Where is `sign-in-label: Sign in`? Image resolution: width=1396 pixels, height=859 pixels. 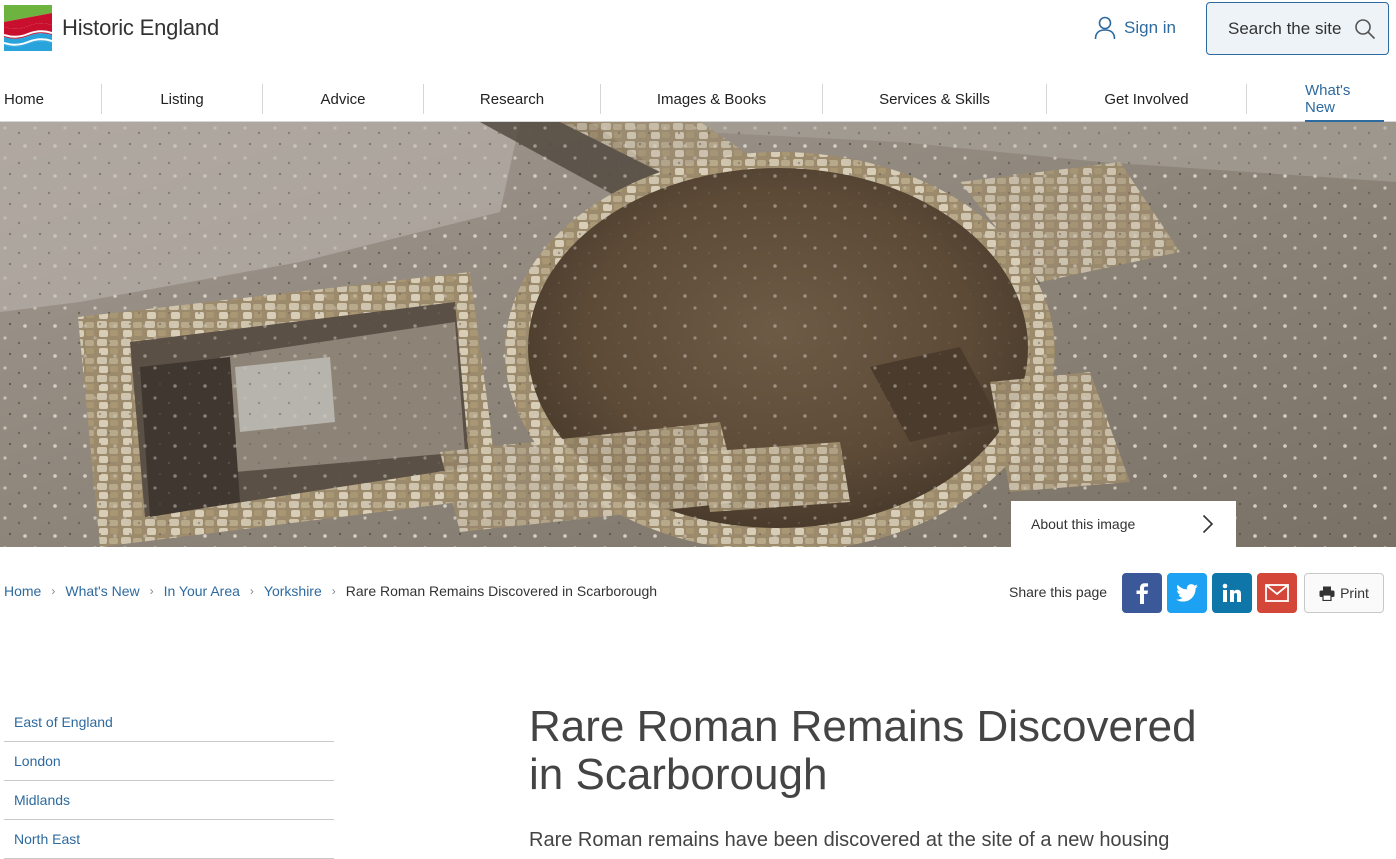 sign-in-label: Sign in is located at coordinates (1150, 27).